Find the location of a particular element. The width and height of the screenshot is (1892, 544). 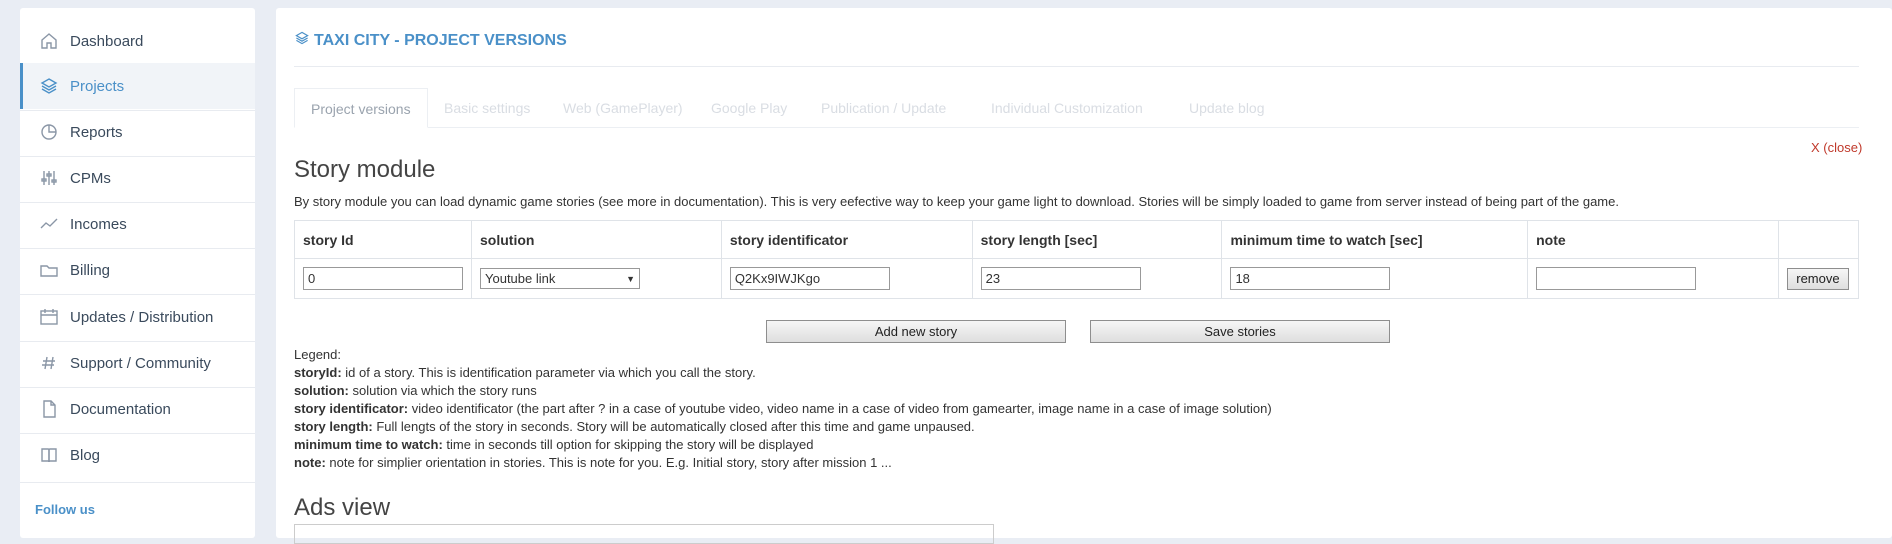

page-title-text: TAXI CITY - PROJECT VERSIONS is located at coordinates (440, 40).